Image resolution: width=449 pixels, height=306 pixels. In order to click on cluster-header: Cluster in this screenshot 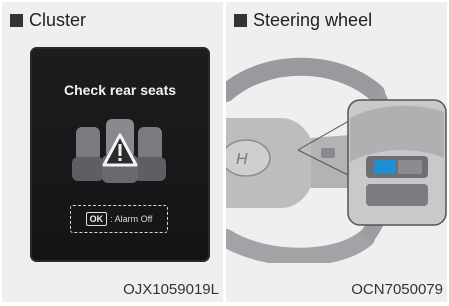, I will do `click(48, 20)`.